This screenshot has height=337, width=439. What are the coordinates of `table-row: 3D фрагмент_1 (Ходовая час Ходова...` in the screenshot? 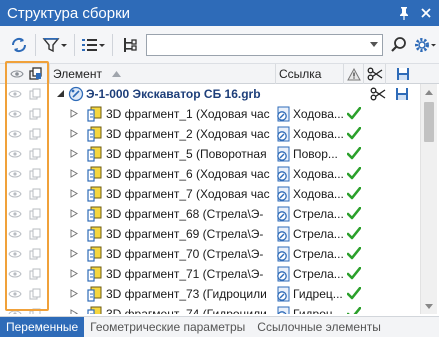 It's located at (210, 114).